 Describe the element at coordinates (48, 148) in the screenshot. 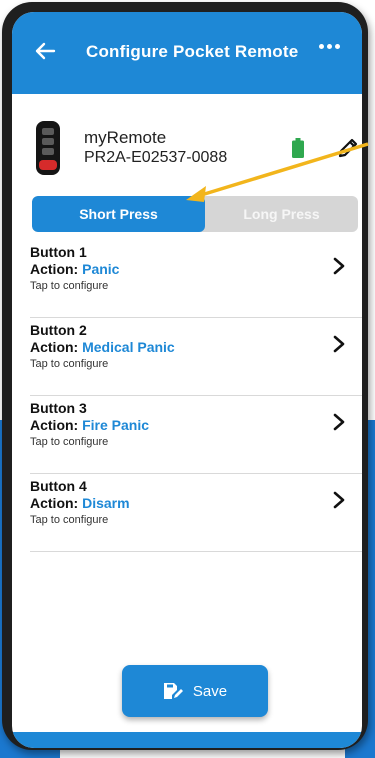

I see `remote-device-icon` at that location.